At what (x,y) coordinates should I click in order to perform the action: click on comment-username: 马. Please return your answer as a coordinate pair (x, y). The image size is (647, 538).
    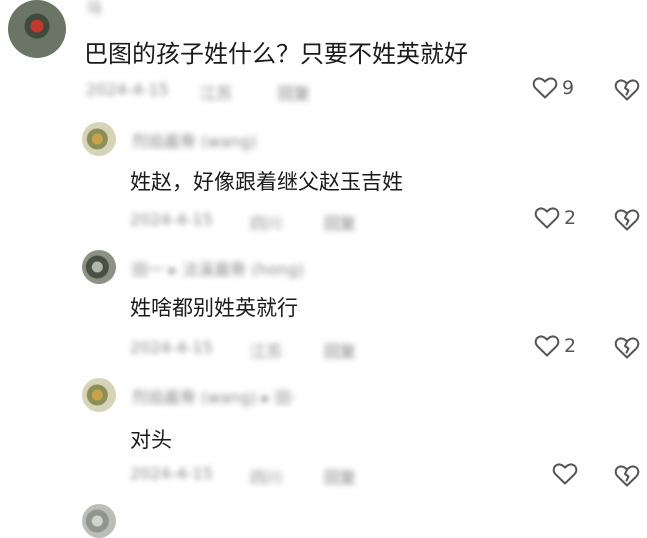
    Looking at the image, I should click on (94, 9).